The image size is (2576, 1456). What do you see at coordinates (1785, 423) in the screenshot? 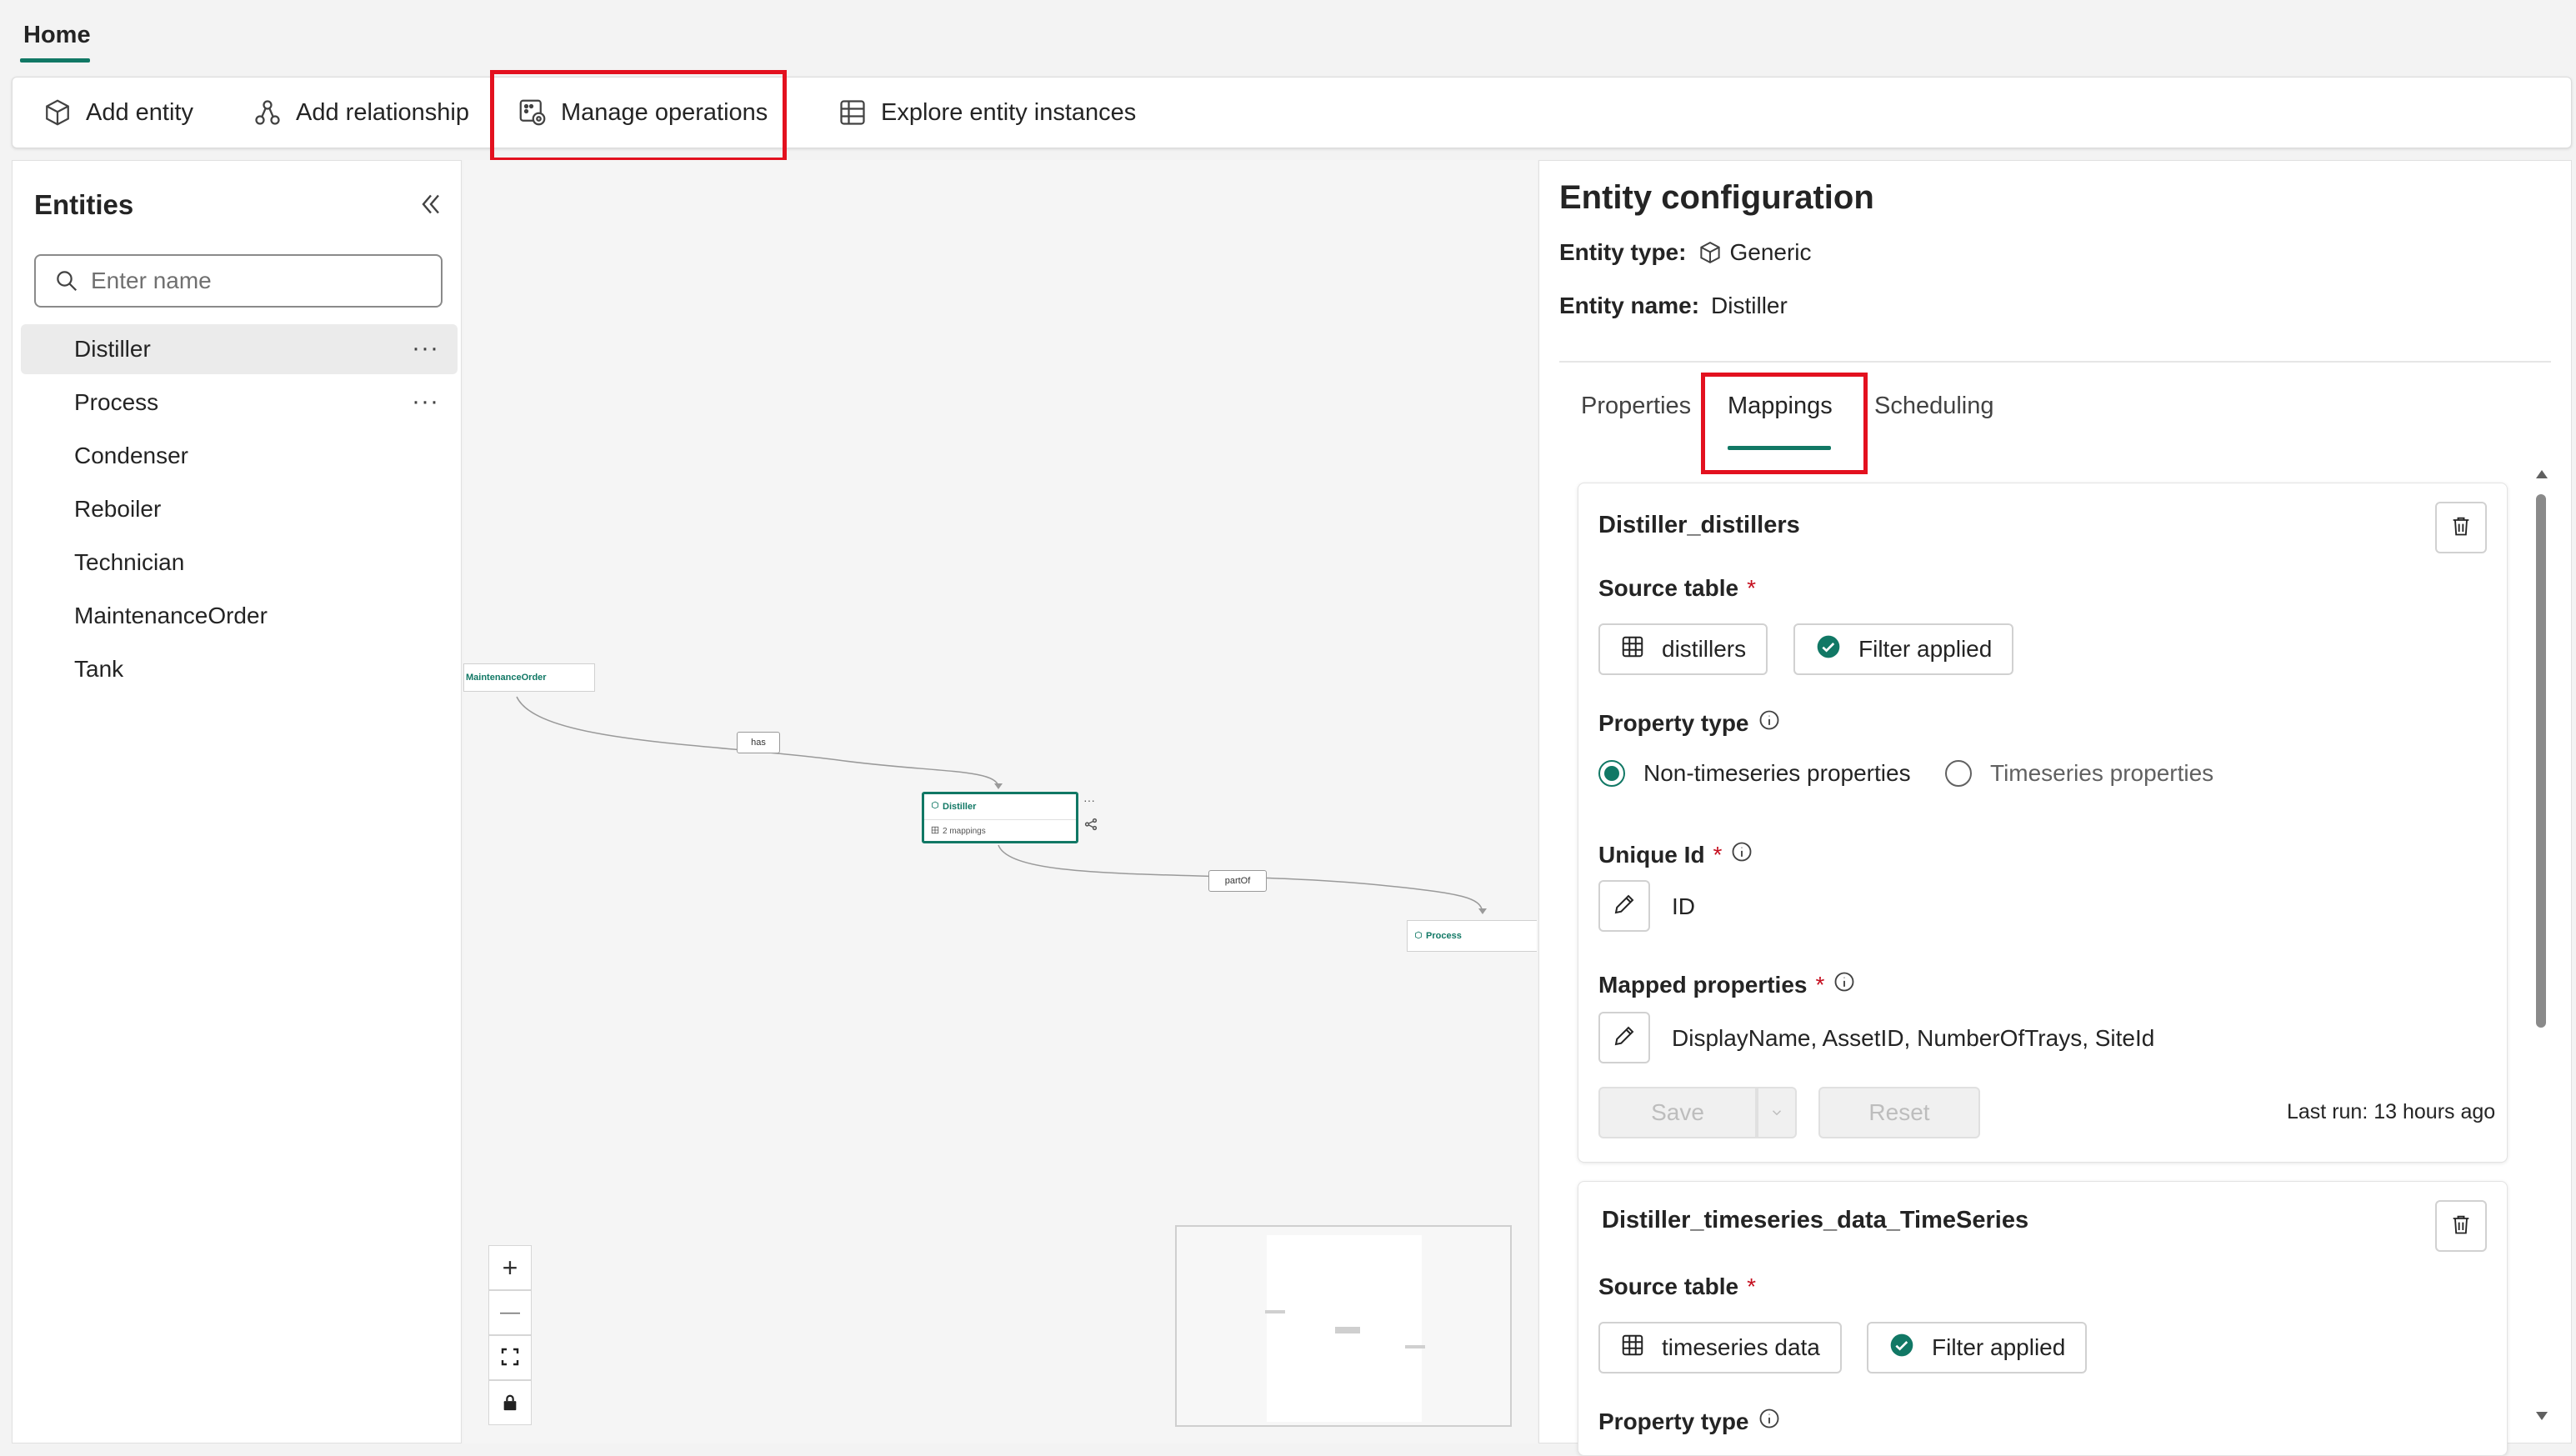
I see `highlight-mappings-tab` at bounding box center [1785, 423].